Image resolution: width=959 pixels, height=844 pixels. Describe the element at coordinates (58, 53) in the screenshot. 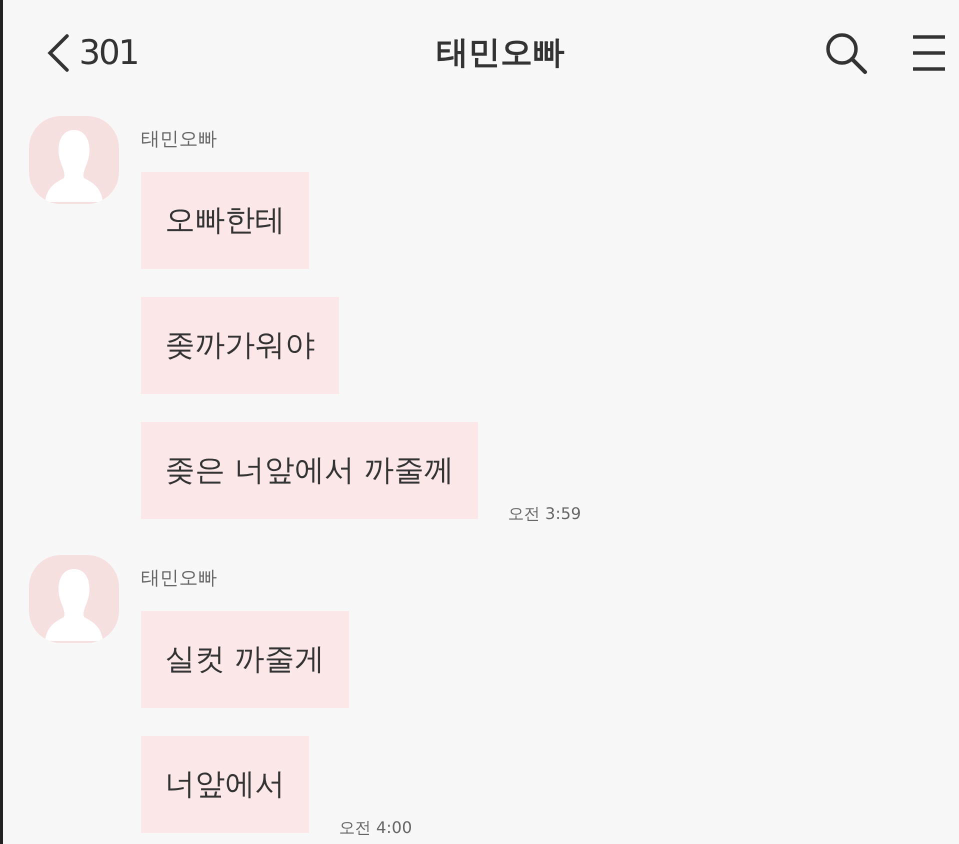

I see `back-icon` at that location.